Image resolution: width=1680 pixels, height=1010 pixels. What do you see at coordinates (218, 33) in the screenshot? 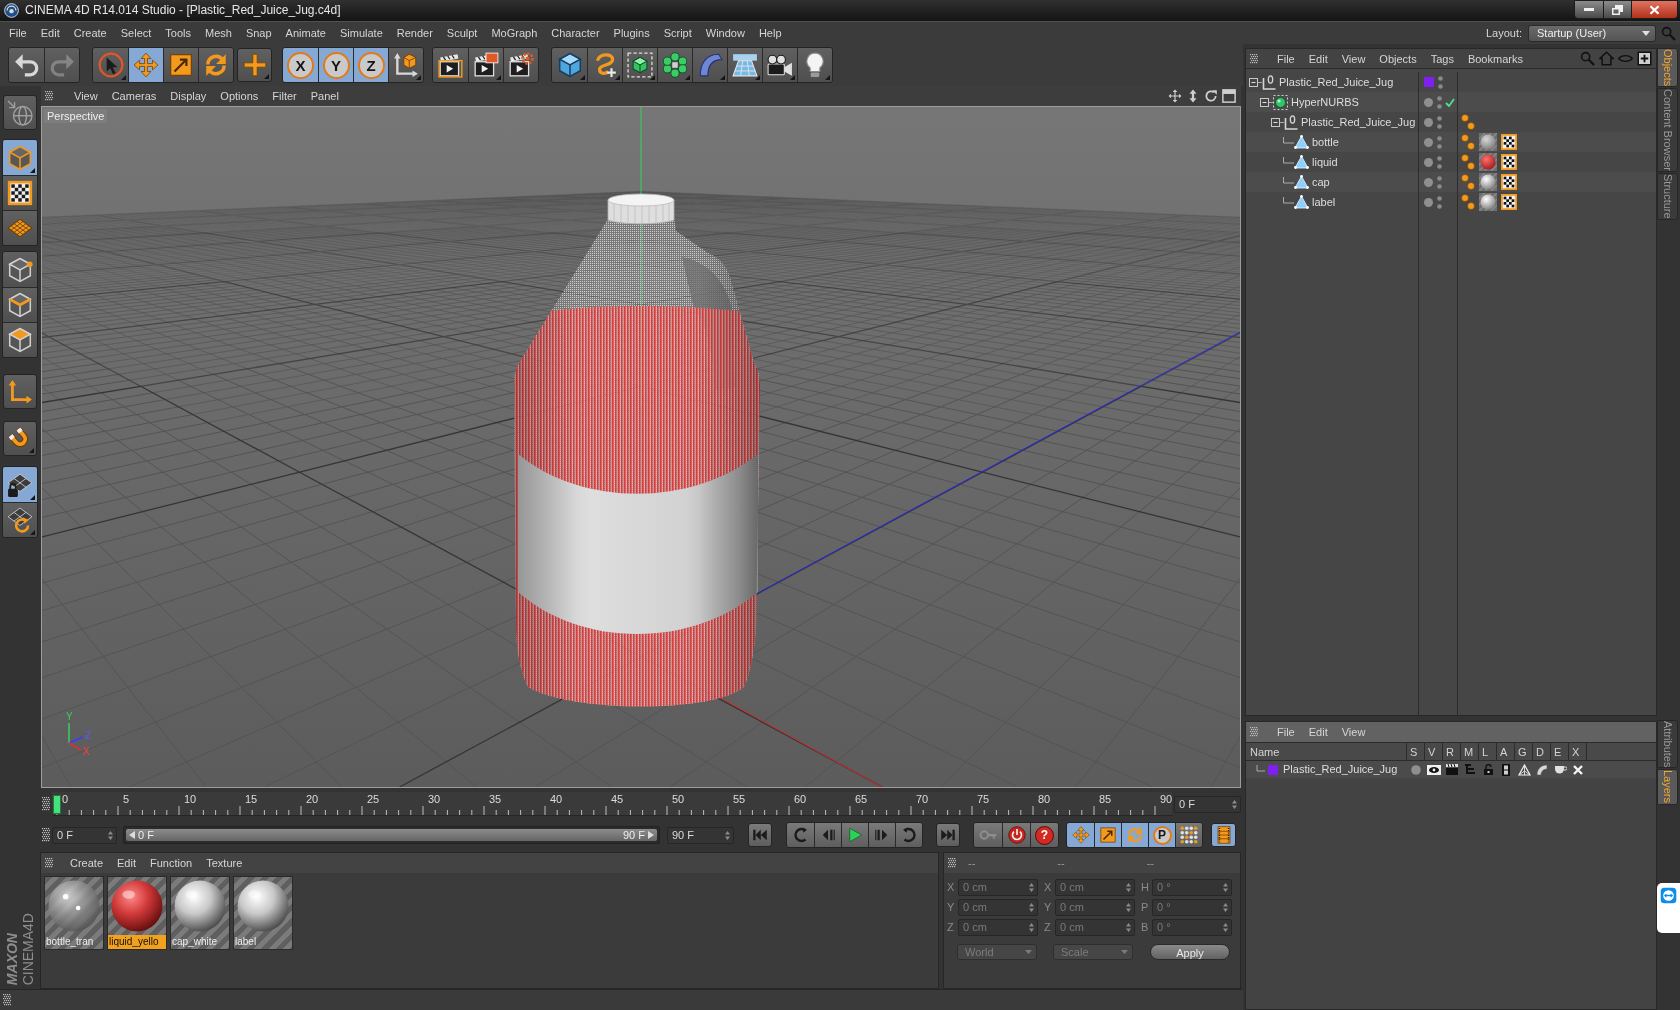
I see `menu-item: Mesh` at bounding box center [218, 33].